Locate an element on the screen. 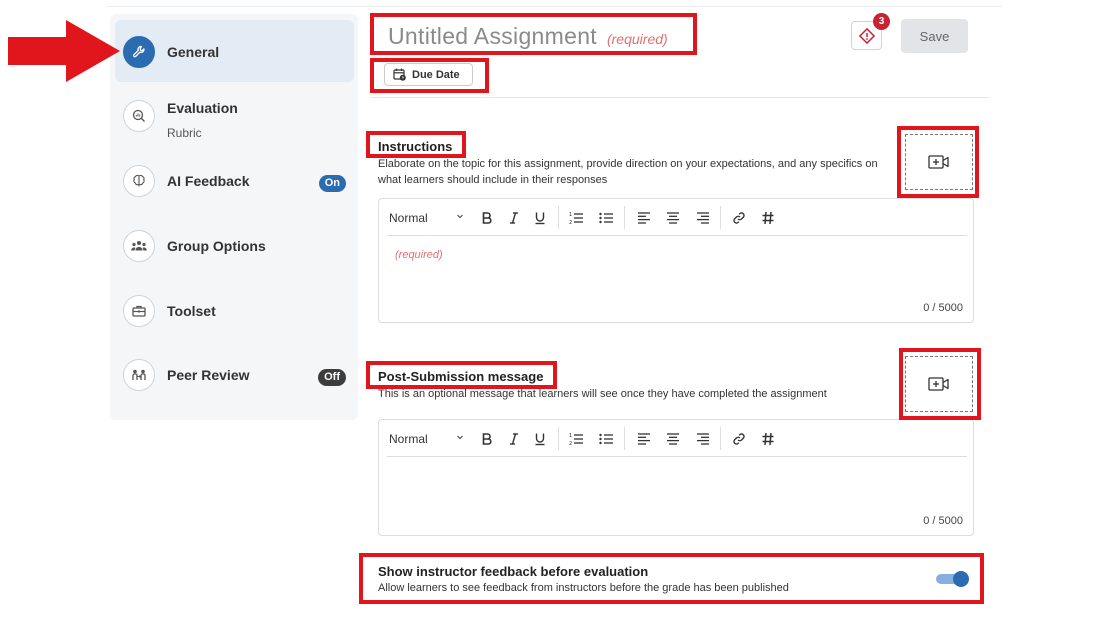 The width and height of the screenshot is (1104, 617). show-feedback-toggle is located at coordinates (952, 579).